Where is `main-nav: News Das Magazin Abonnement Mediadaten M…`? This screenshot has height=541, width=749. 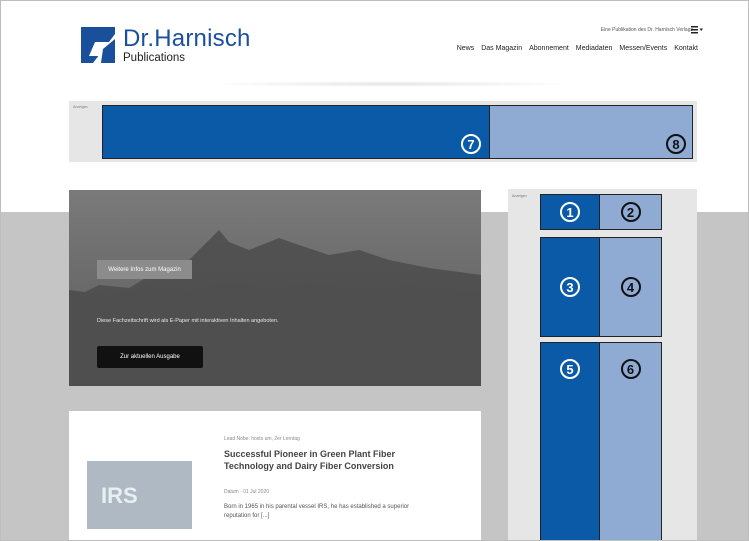 main-nav: News Das Magazin Abonnement Mediadaten M… is located at coordinates (577, 48).